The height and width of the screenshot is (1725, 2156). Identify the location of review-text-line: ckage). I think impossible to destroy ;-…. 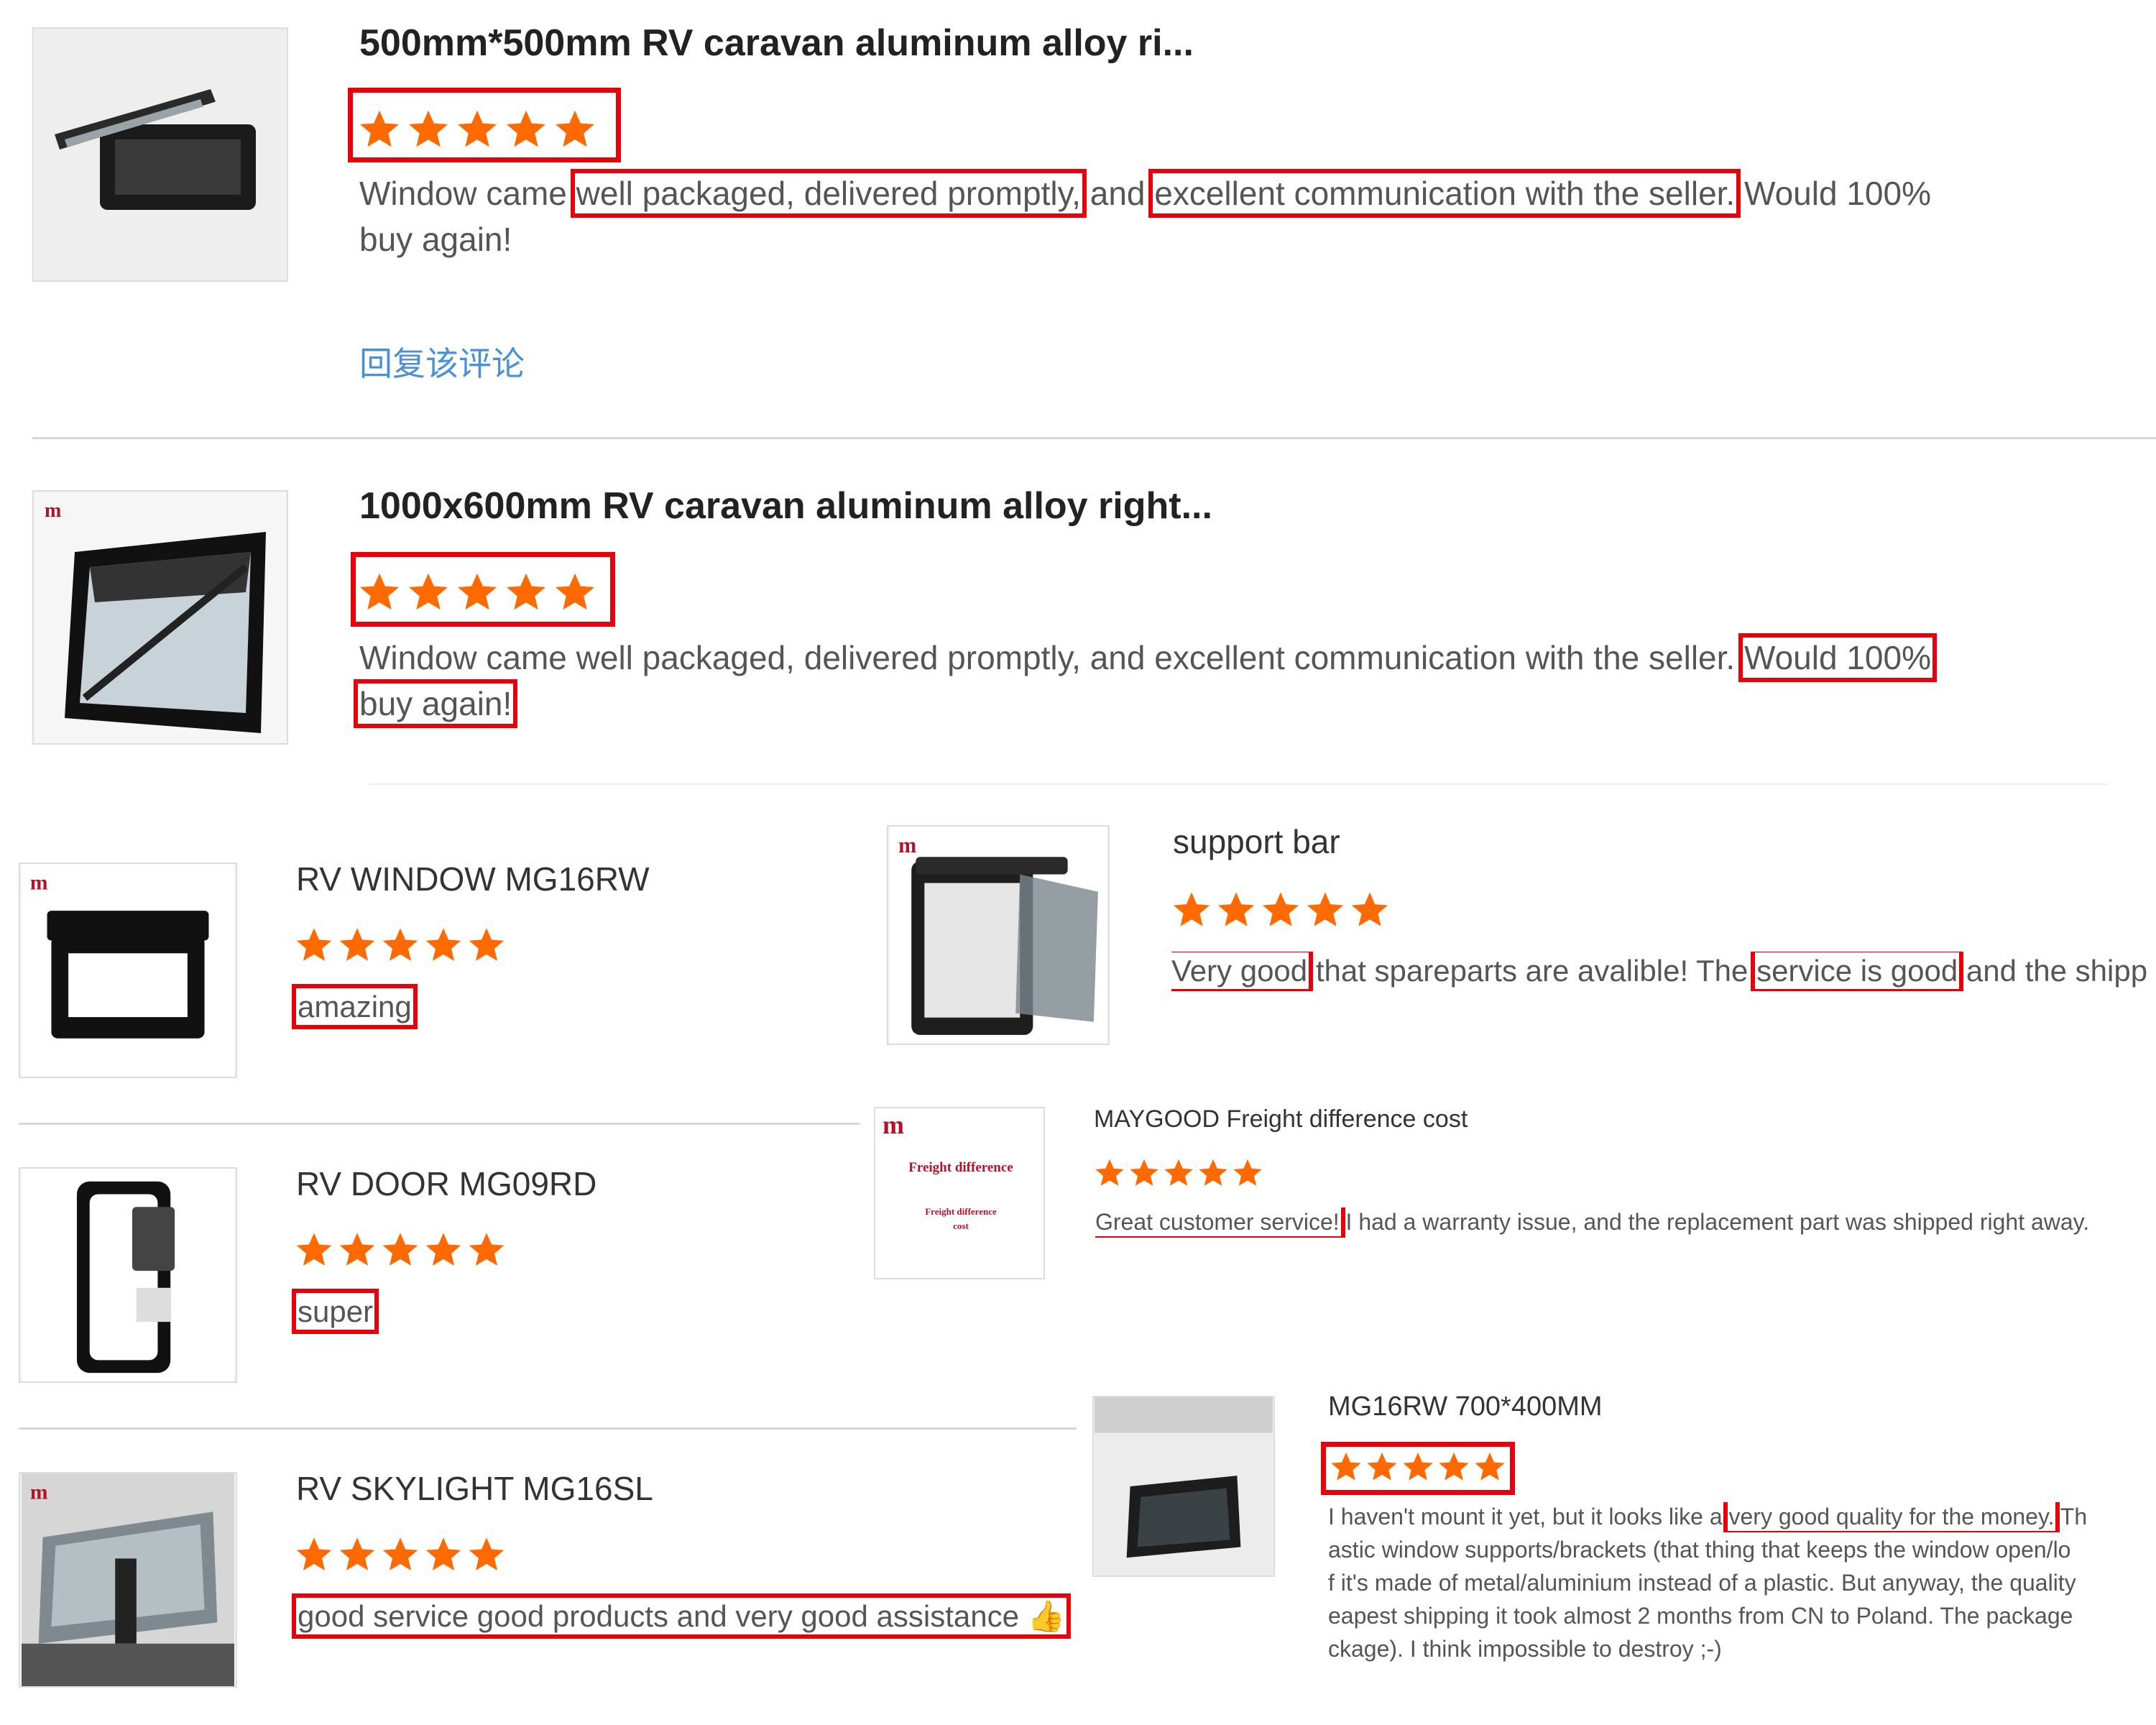
(1525, 1649).